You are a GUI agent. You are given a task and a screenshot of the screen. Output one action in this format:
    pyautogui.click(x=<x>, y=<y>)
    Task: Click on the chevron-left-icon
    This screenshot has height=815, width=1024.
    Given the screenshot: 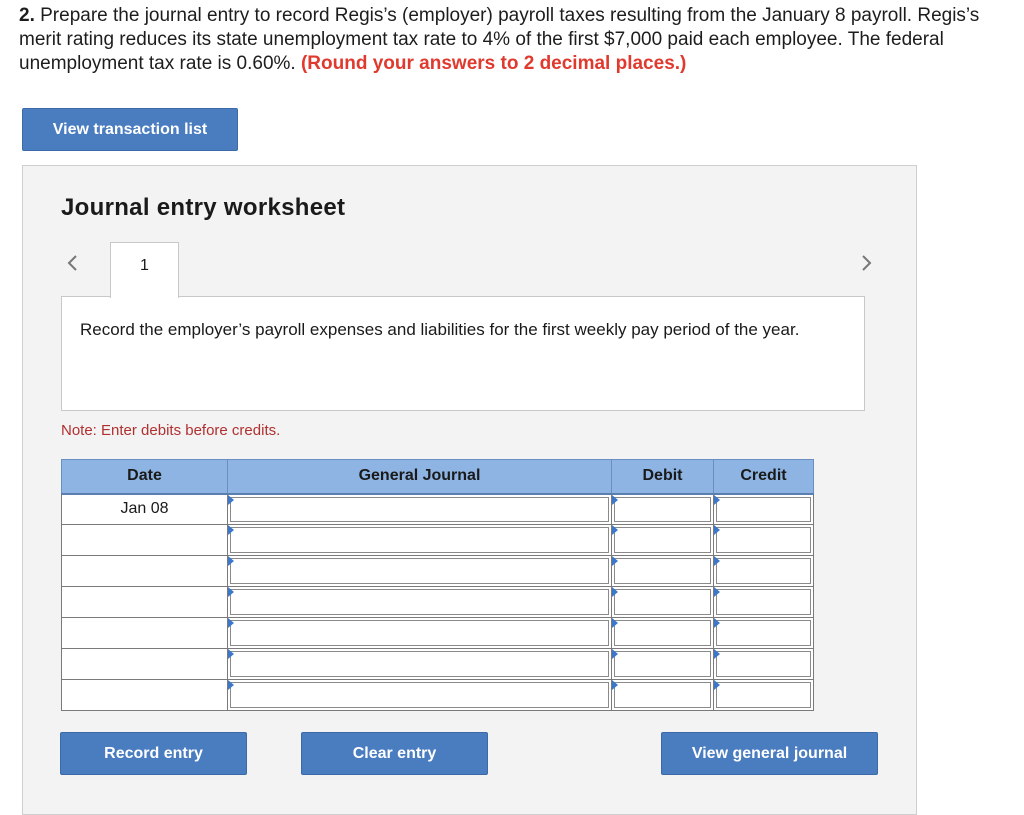 What is the action you would take?
    pyautogui.click(x=72, y=263)
    